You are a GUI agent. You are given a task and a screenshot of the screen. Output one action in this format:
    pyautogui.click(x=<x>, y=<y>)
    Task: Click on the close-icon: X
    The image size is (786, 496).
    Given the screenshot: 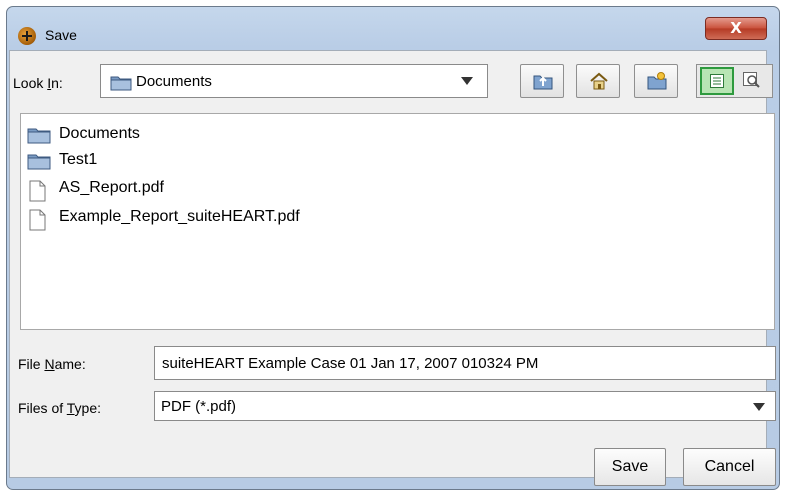 What is the action you would take?
    pyautogui.click(x=736, y=28)
    